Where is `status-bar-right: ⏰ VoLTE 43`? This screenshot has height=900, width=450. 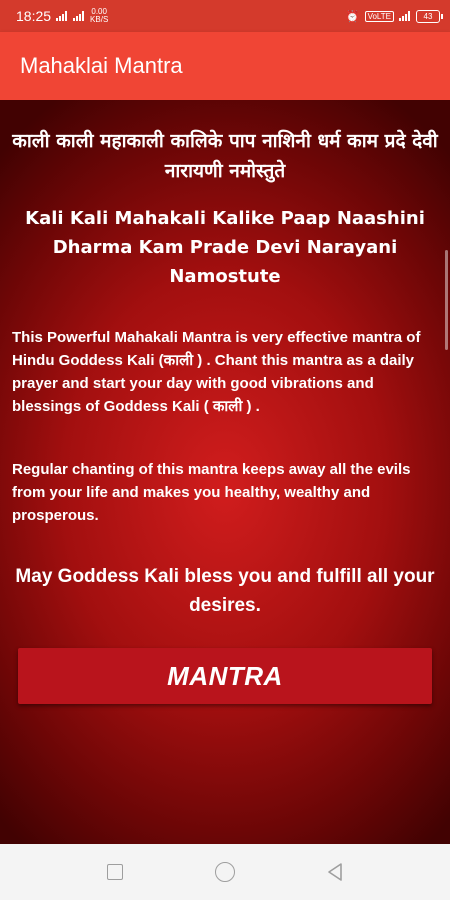
status-bar-right: ⏰ VoLTE 43 is located at coordinates (394, 16).